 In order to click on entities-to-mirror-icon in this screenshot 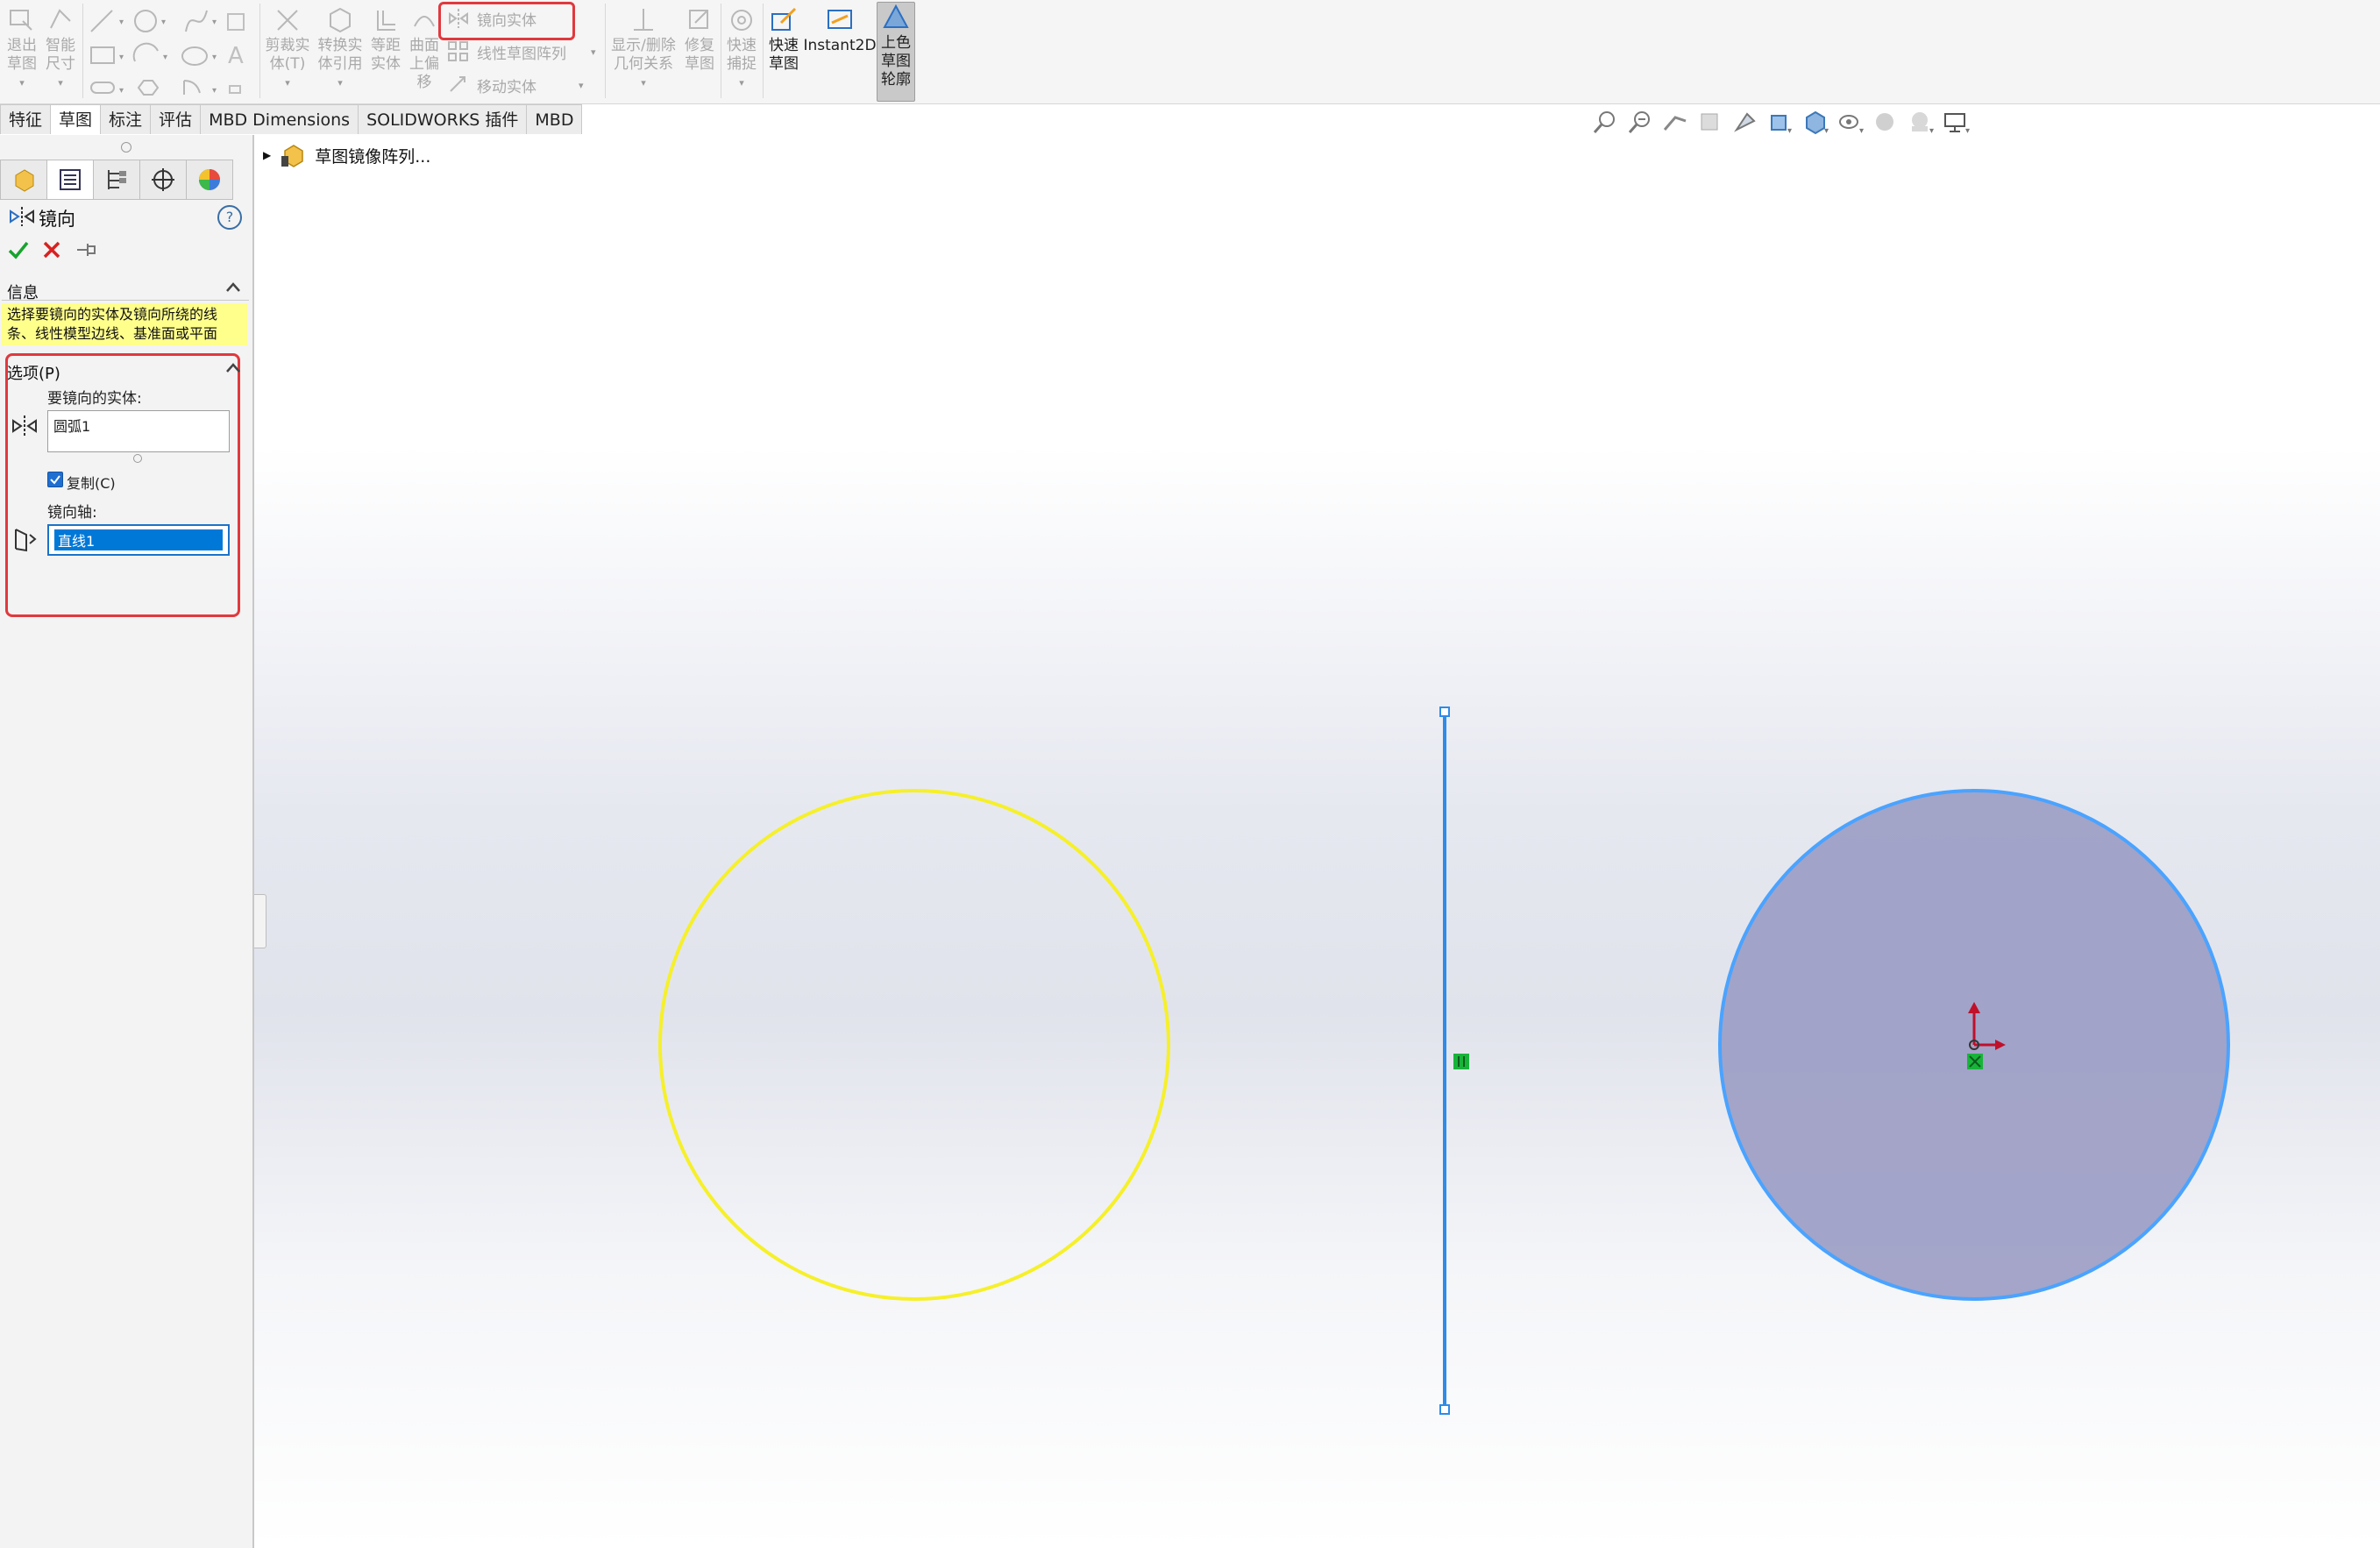, I will do `click(24, 426)`.